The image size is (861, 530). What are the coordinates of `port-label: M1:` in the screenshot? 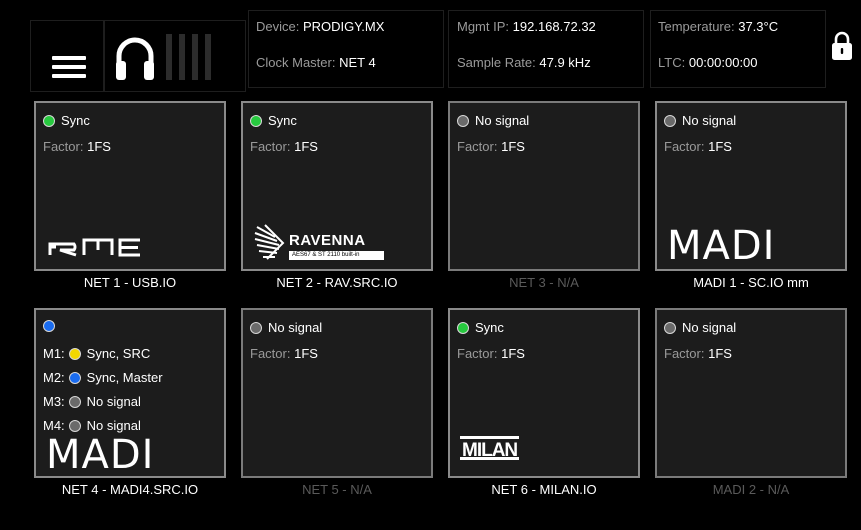 It's located at (54, 353).